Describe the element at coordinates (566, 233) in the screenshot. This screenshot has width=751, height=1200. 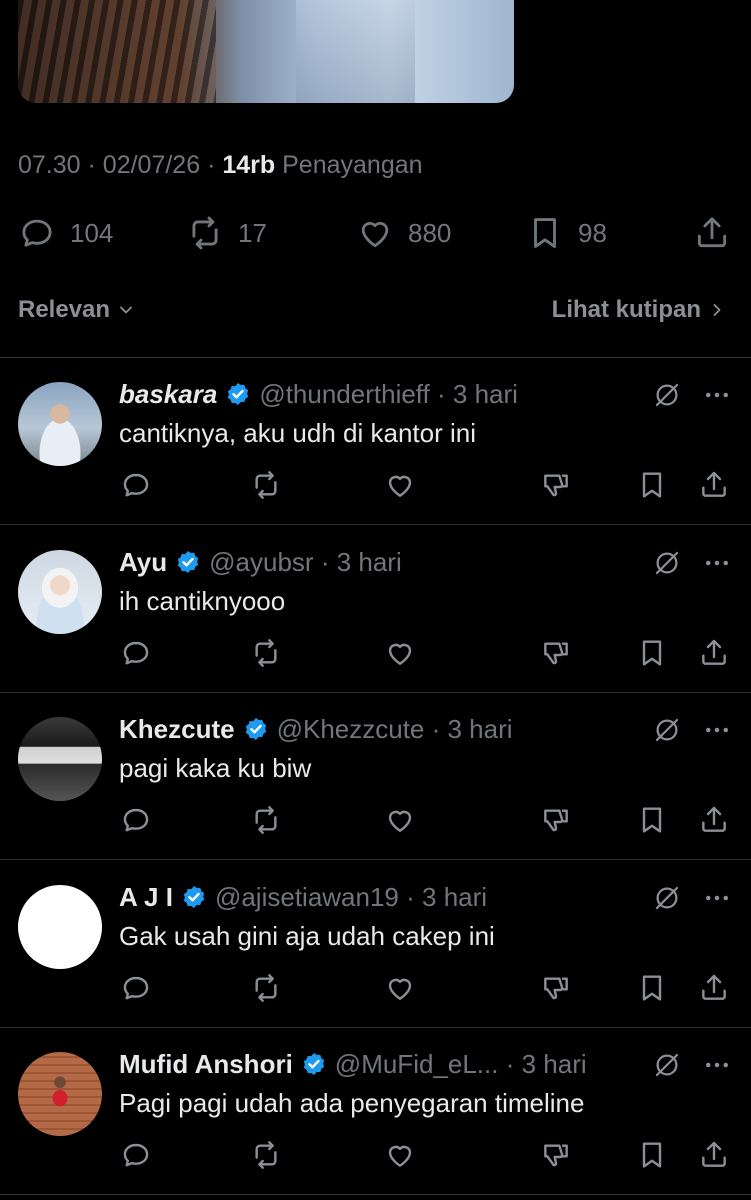
I see `bookmark-button: 98` at that location.